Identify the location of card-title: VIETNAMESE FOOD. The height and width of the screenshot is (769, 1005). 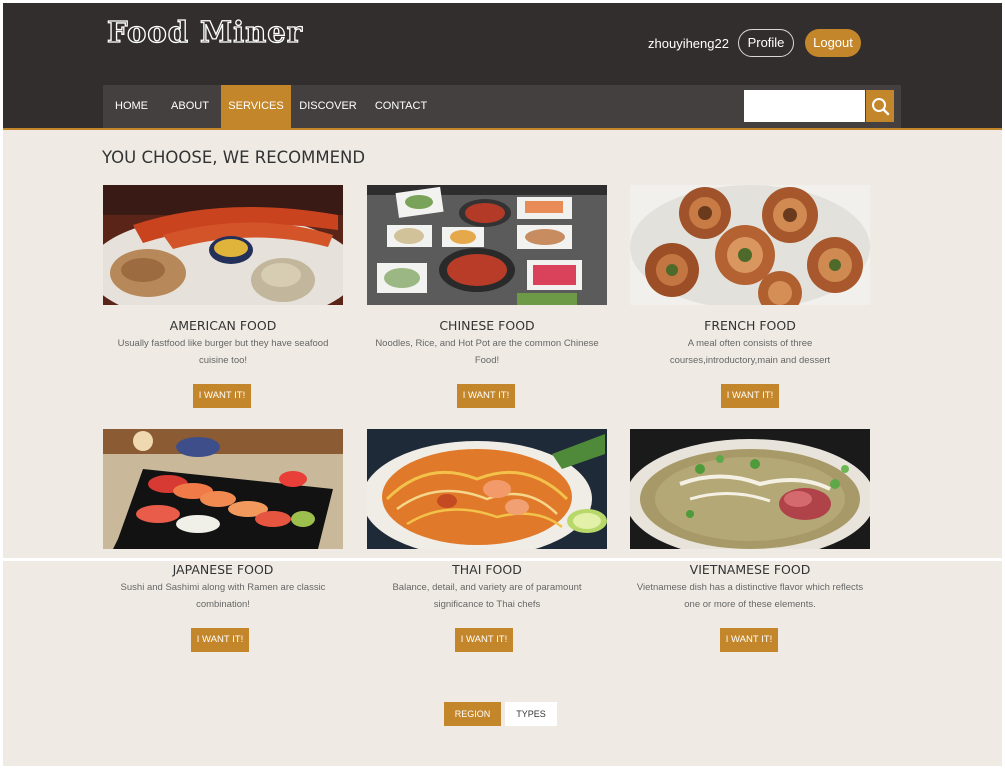
(750, 569).